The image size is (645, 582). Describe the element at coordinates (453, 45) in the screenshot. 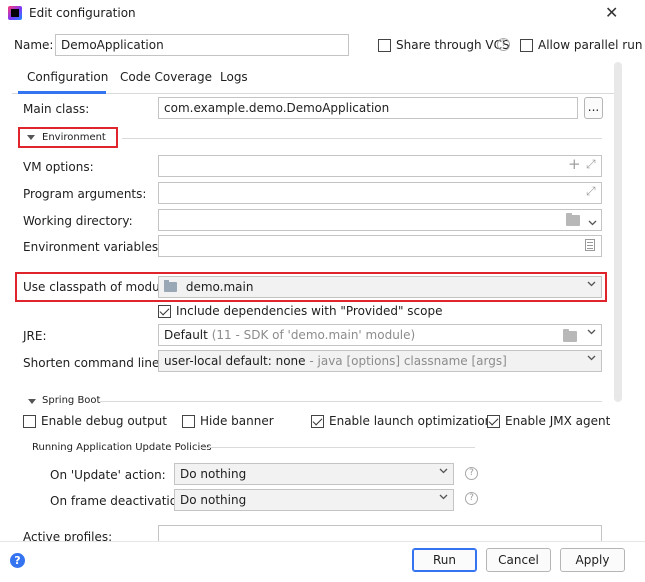

I see `share-vcs-label: Share through VCS` at that location.